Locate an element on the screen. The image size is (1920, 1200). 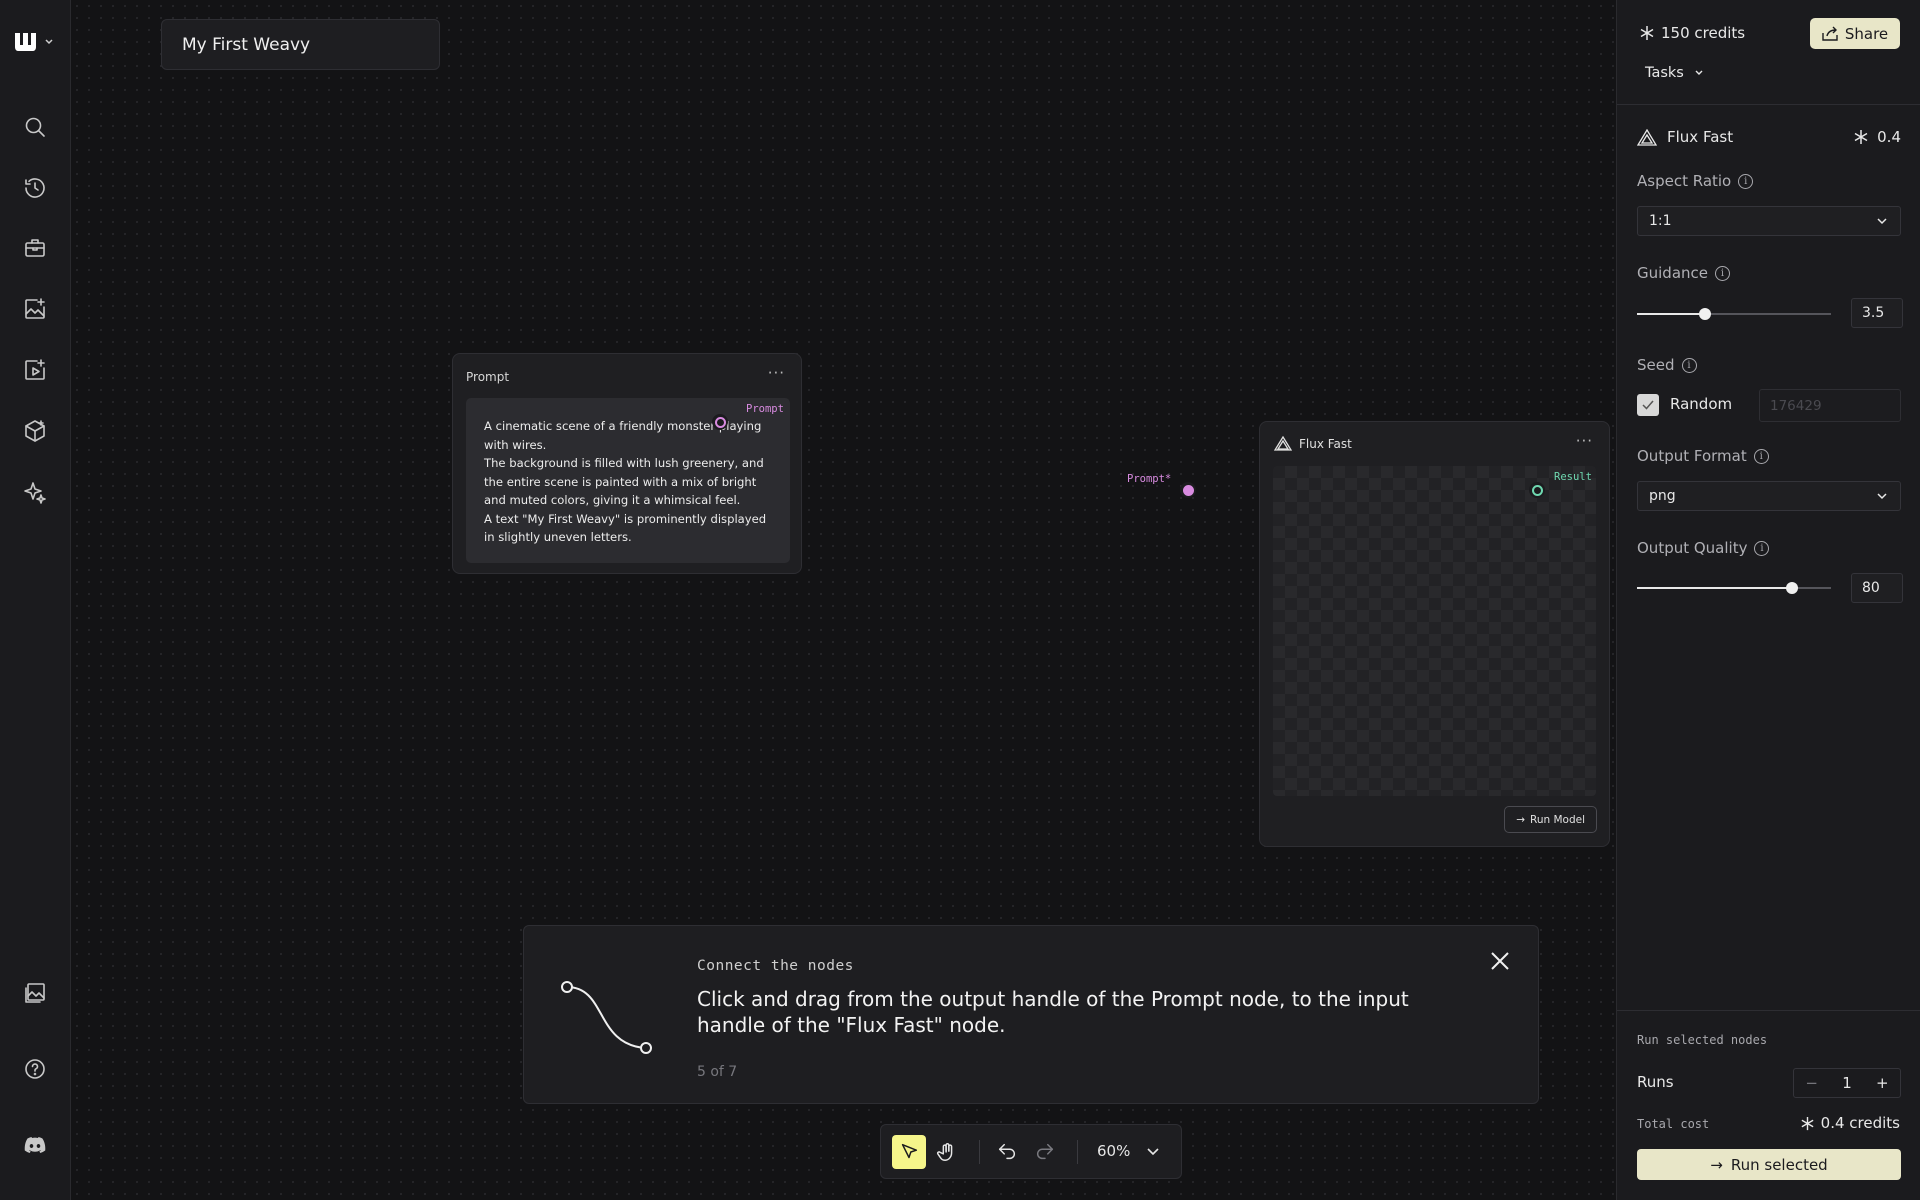
tutorial-progress: 5 of 7 is located at coordinates (717, 1072).